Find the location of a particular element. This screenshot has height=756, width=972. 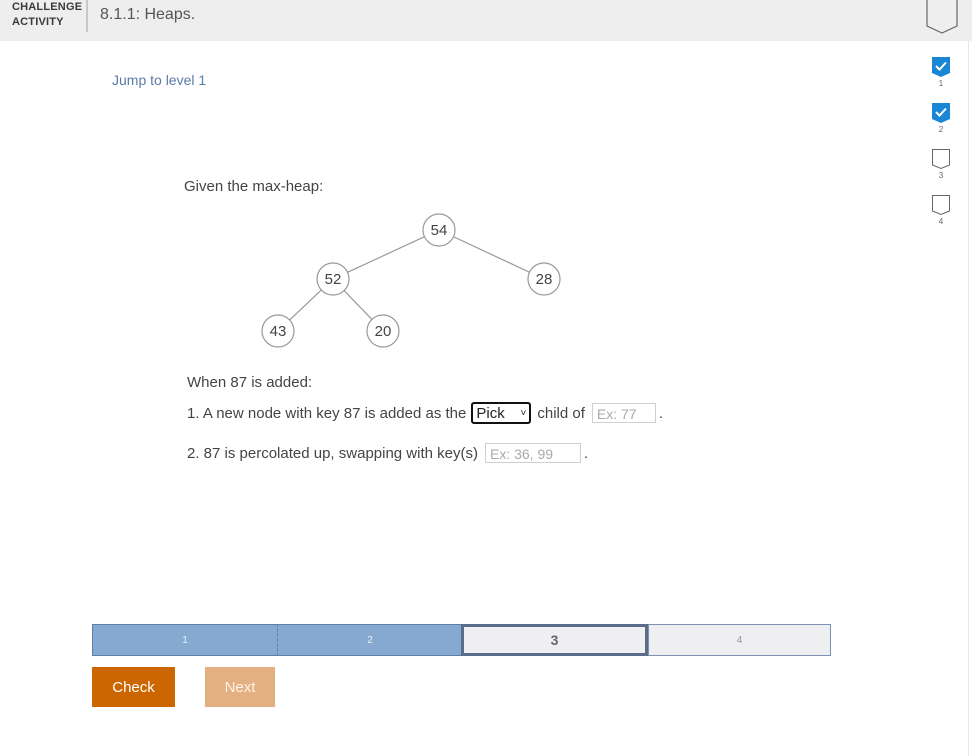

heap-node-key: 28 is located at coordinates (544, 279).